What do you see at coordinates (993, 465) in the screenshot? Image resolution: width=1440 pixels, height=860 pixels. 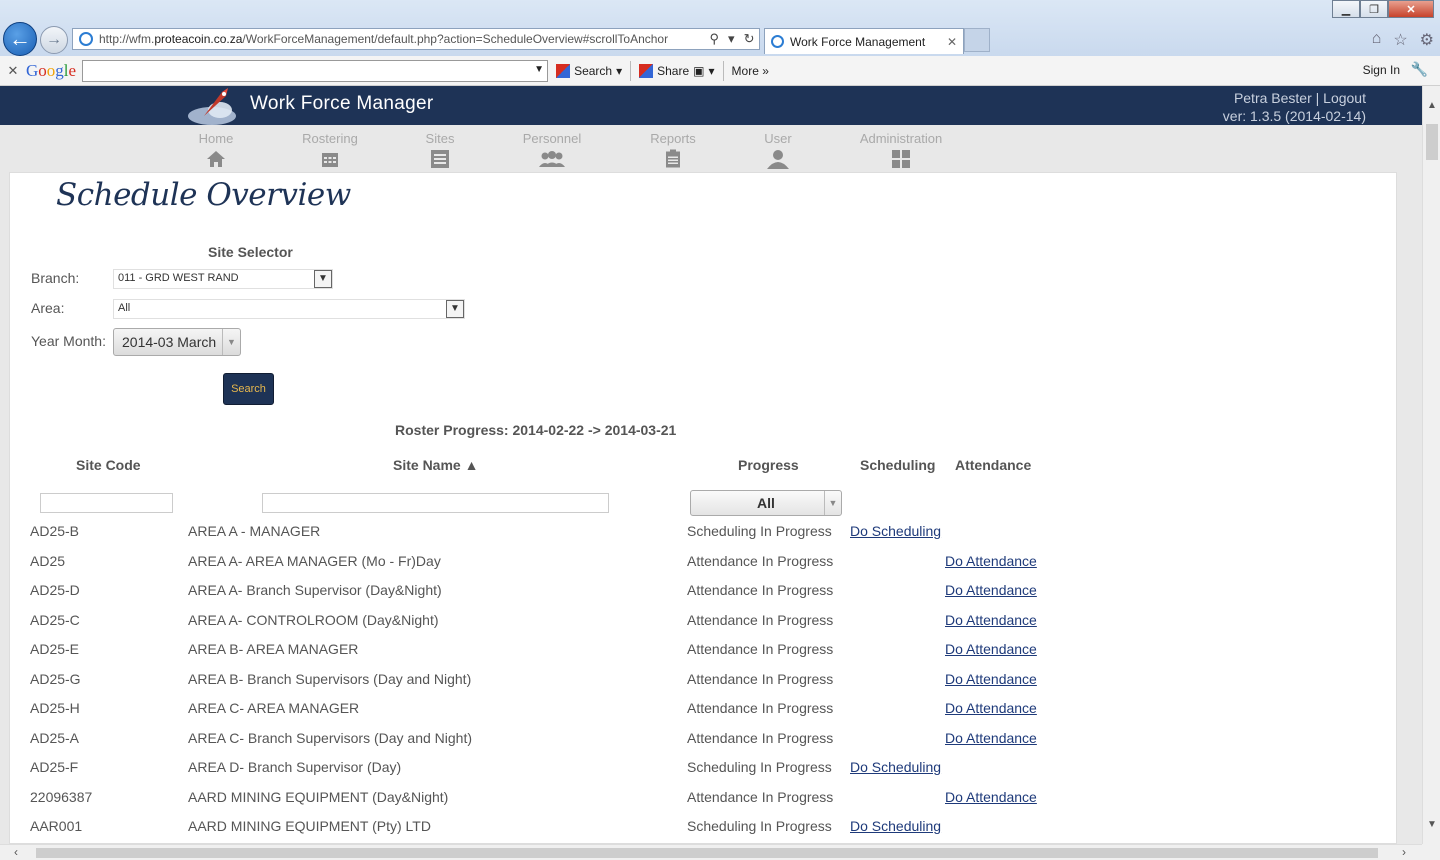 I see `column-header-attendance: Attendance` at bounding box center [993, 465].